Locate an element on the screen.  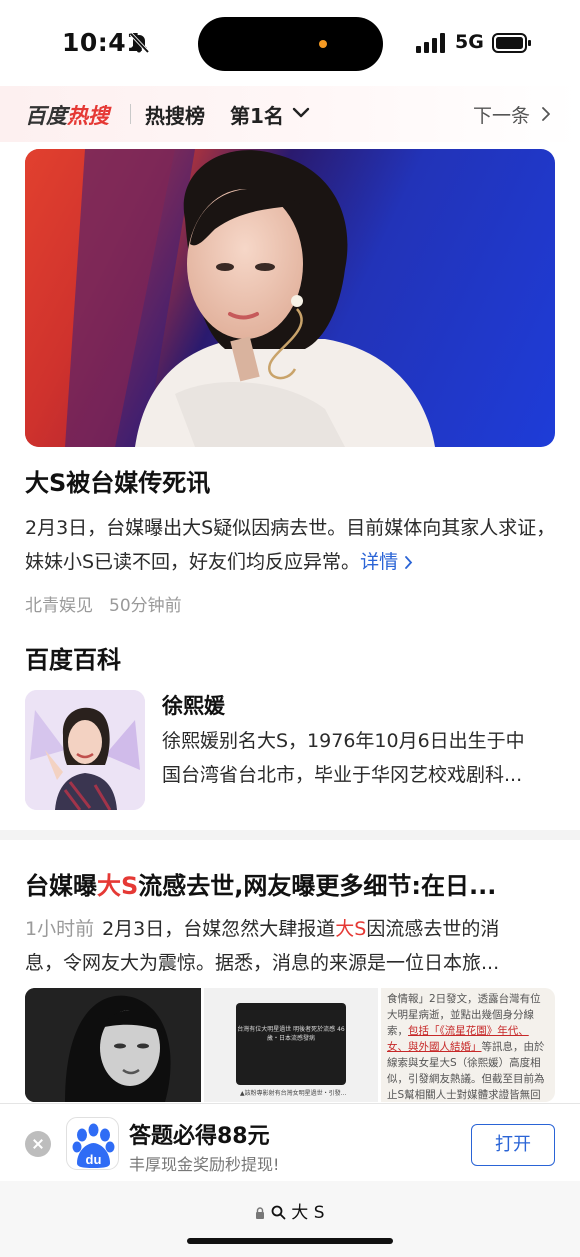
chevron-down-icon is located at coordinates (301, 113).